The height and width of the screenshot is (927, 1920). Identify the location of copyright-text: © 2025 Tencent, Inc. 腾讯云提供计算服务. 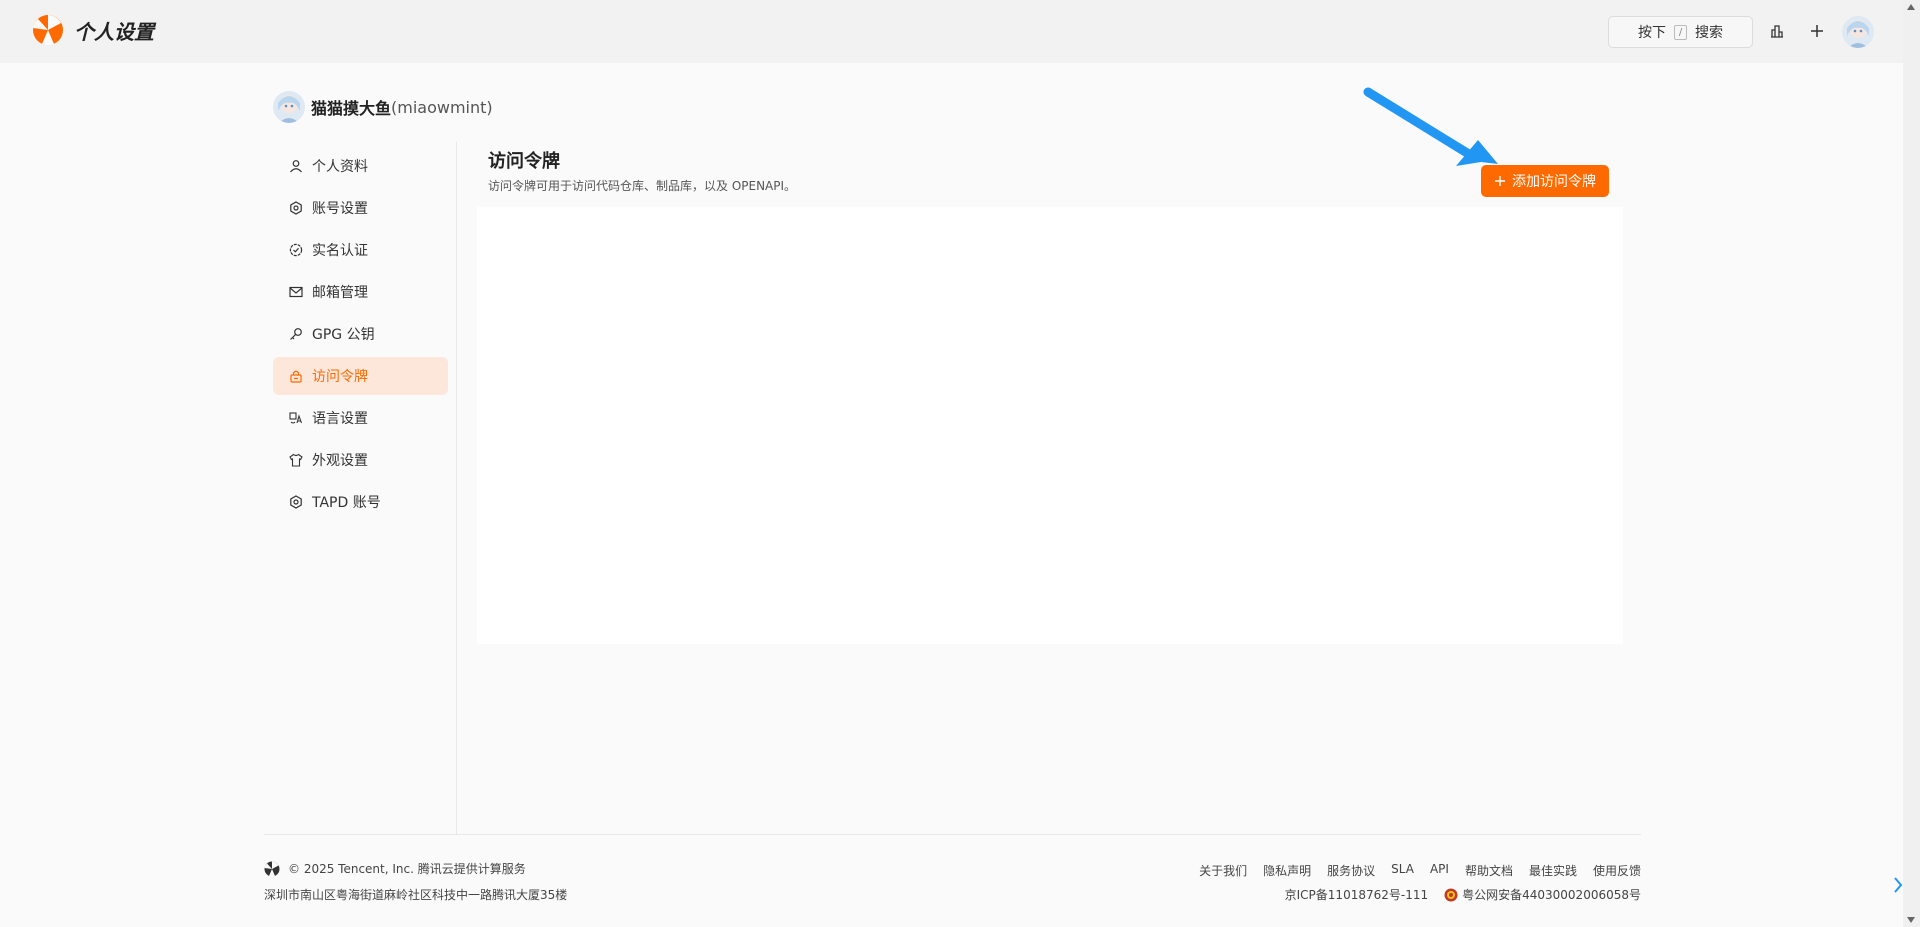
(407, 869).